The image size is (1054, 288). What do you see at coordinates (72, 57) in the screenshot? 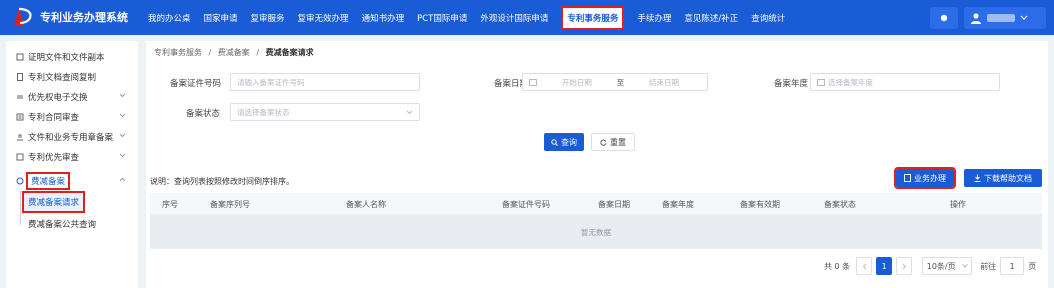
I see `sidebar-item-certificates: 证明文件和文件副本` at bounding box center [72, 57].